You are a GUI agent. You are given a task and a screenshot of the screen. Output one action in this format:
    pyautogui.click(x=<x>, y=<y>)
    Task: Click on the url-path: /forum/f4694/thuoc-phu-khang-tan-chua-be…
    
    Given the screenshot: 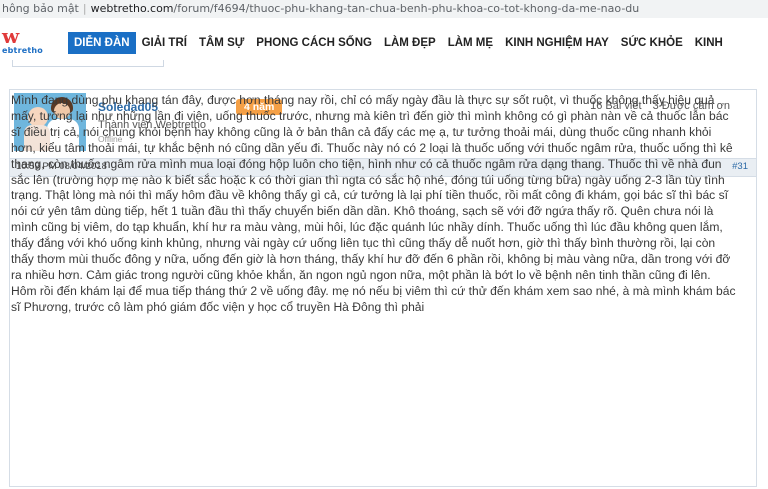 What is the action you would take?
    pyautogui.click(x=406, y=8)
    